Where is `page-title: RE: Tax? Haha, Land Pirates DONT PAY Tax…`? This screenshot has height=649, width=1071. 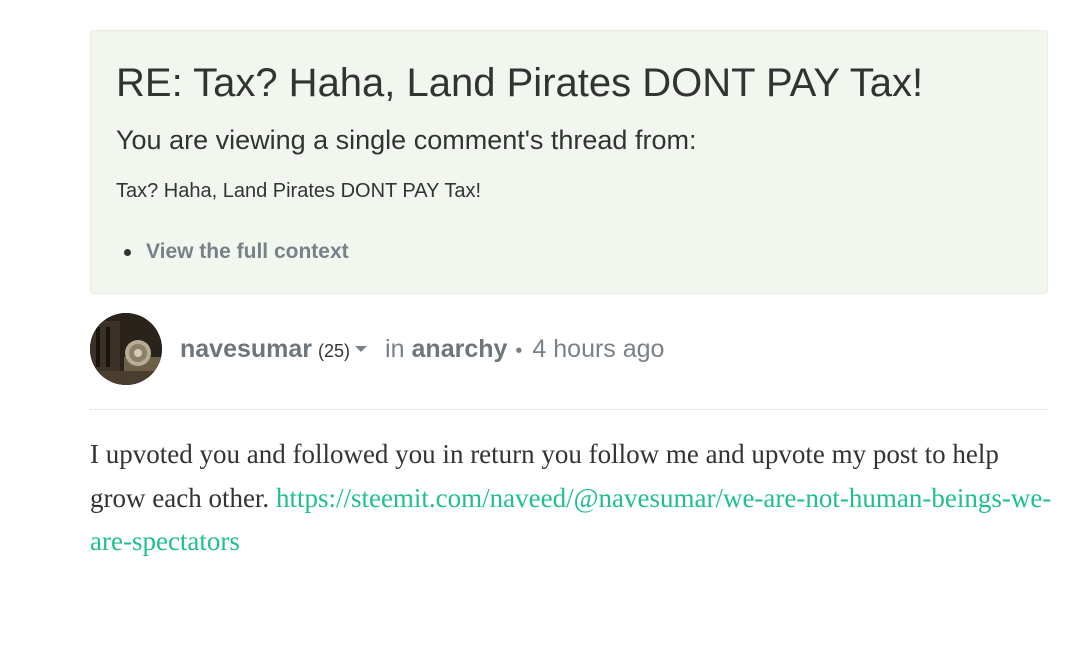 page-title: RE: Tax? Haha, Land Pirates DONT PAY Tax… is located at coordinates (520, 83).